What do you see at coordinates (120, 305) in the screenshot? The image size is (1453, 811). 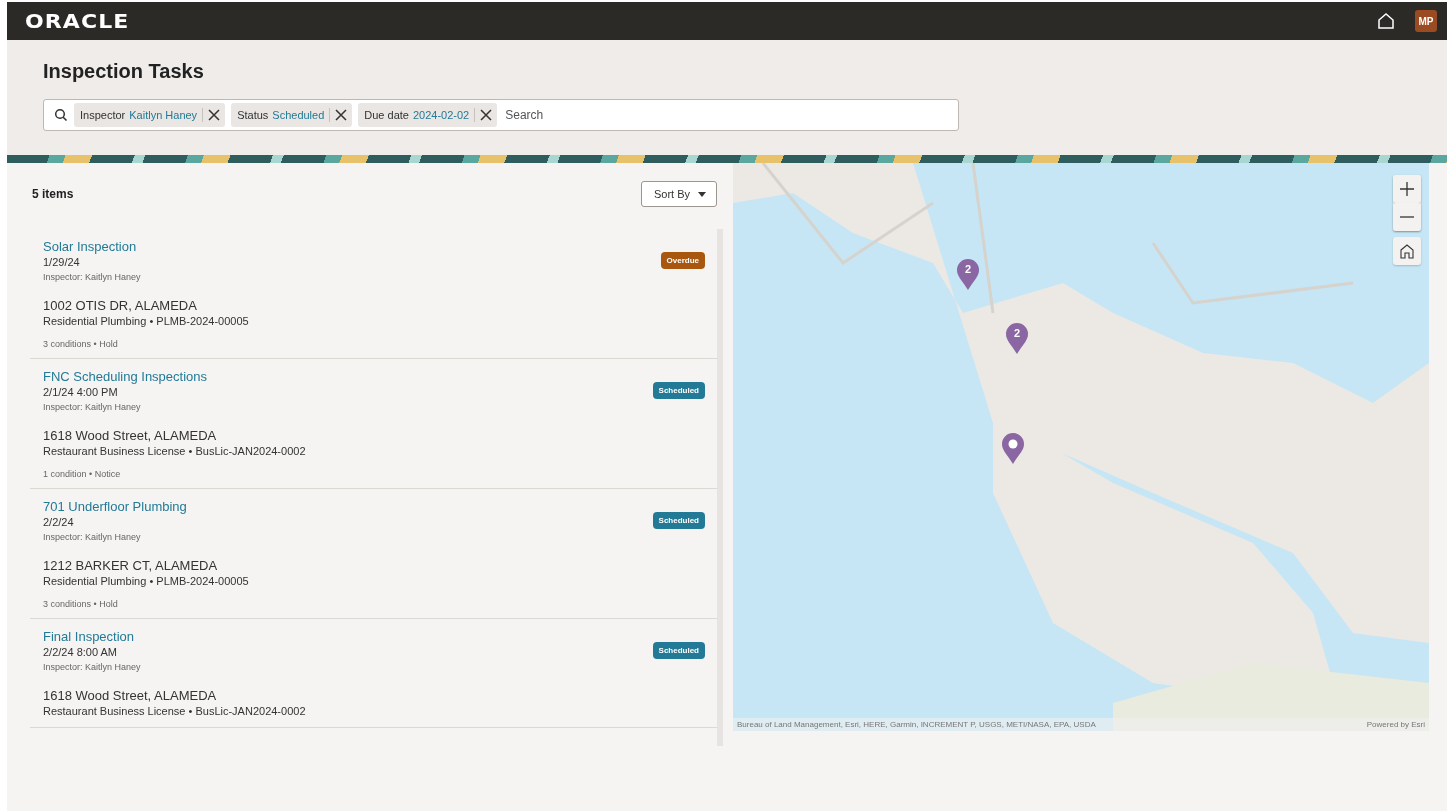 I see `task-address: 1002 OTIS DR, ALAMEDA` at bounding box center [120, 305].